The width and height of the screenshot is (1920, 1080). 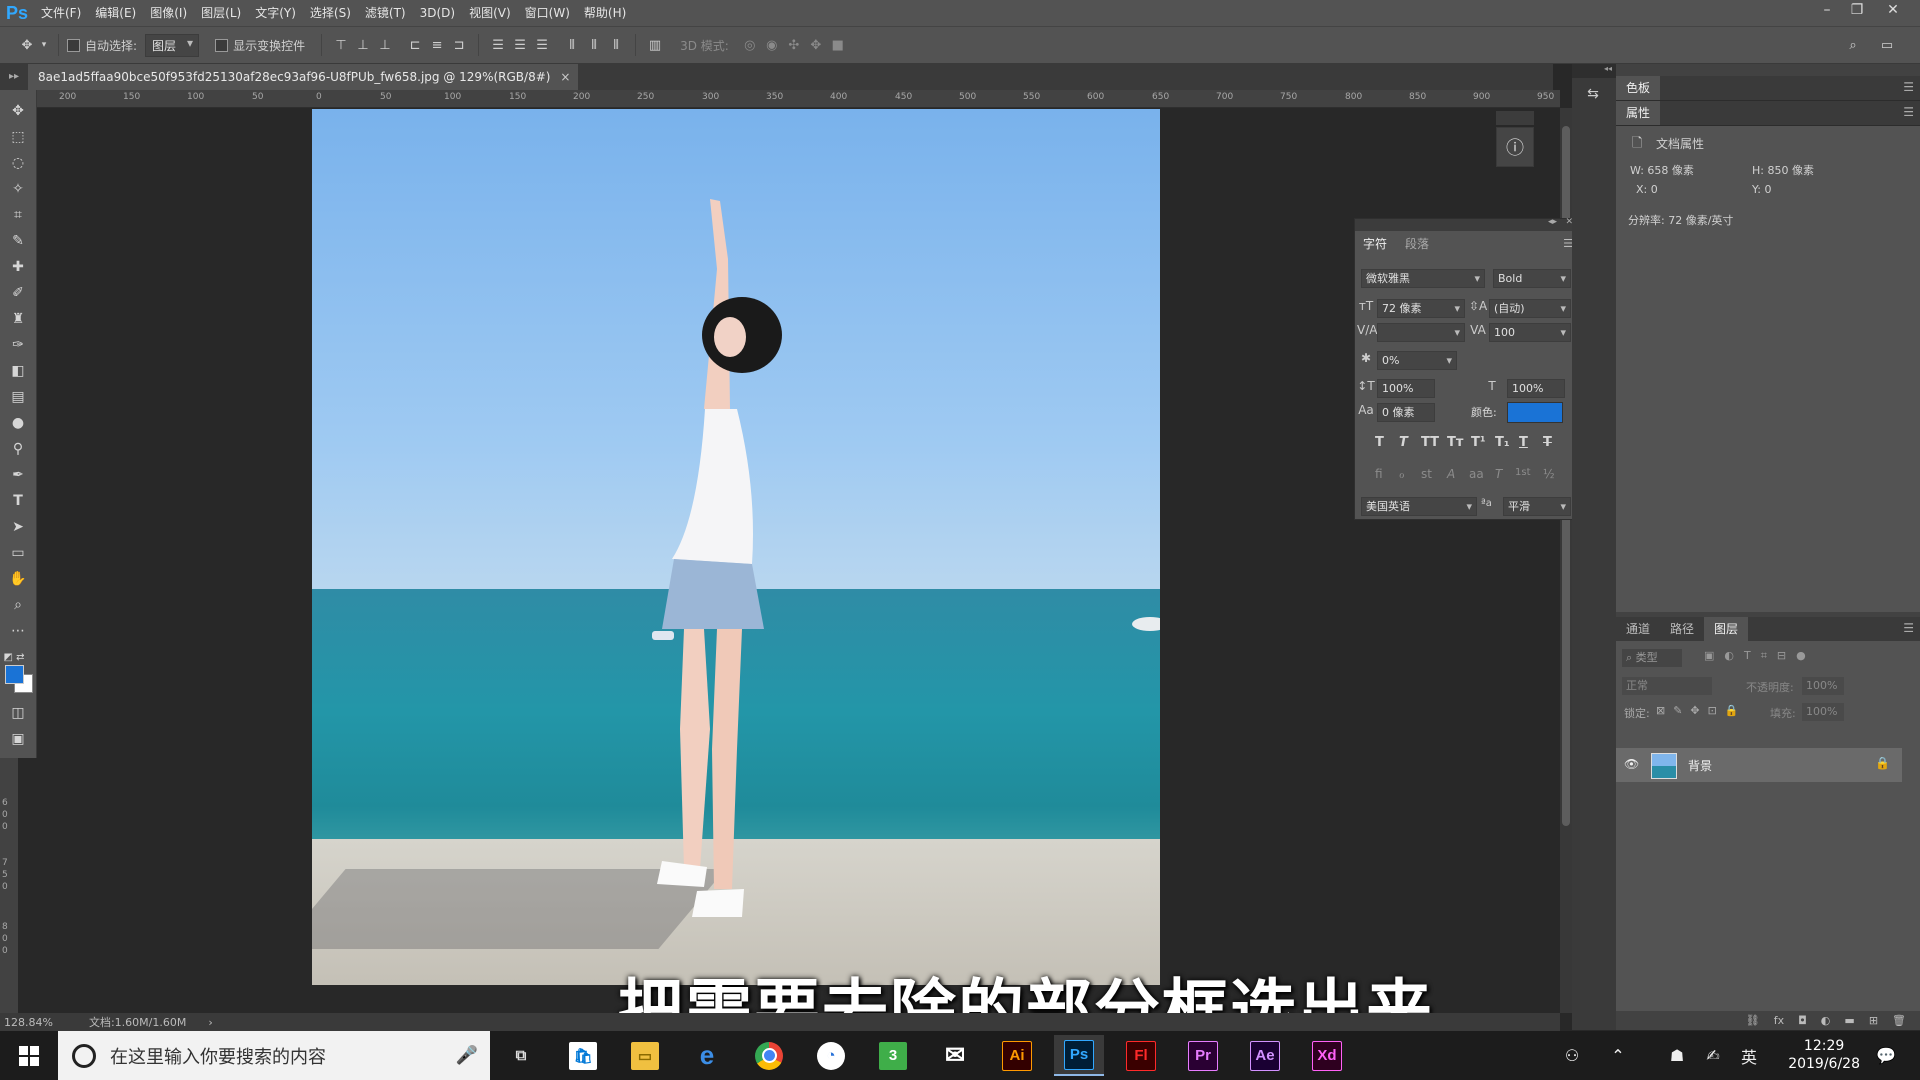 What do you see at coordinates (1421, 332) in the screenshot?
I see `kerning-field` at bounding box center [1421, 332].